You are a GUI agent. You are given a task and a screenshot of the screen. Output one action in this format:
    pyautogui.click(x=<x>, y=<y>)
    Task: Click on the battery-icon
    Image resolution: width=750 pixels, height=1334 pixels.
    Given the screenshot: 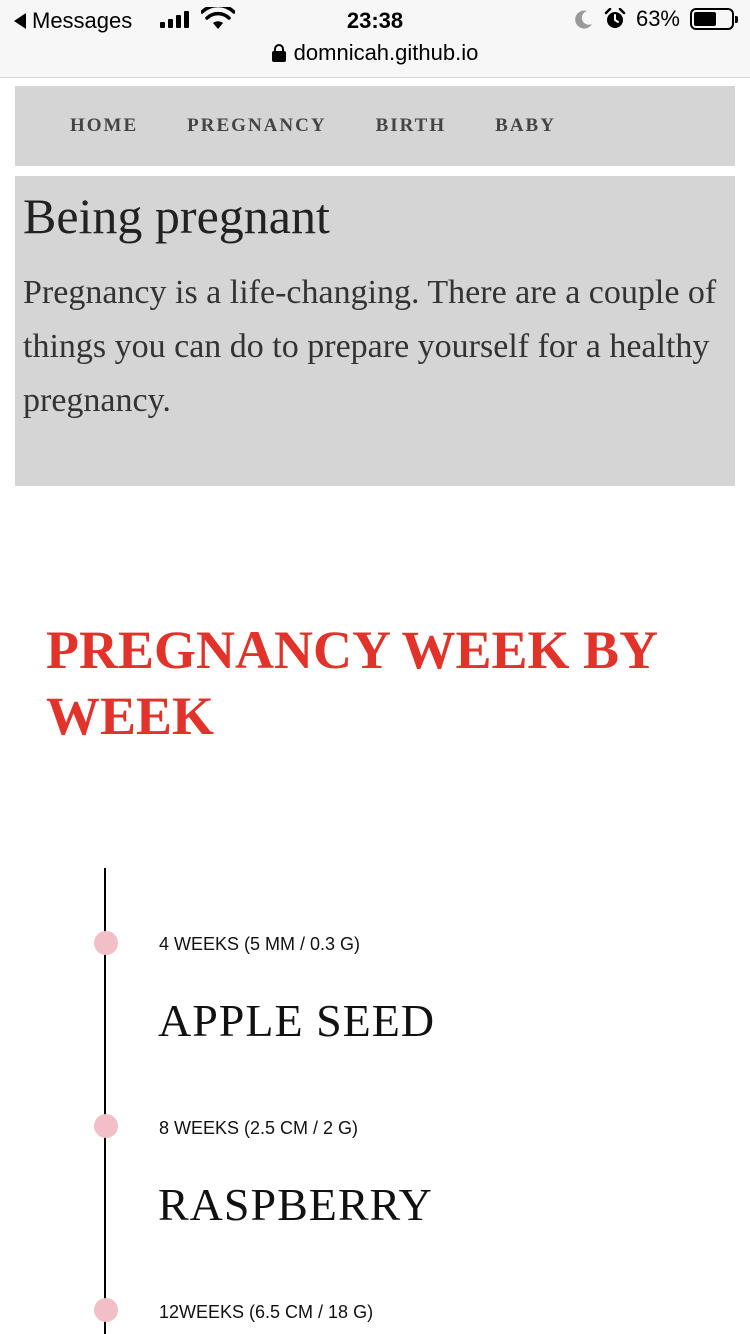 What is the action you would take?
    pyautogui.click(x=714, y=19)
    